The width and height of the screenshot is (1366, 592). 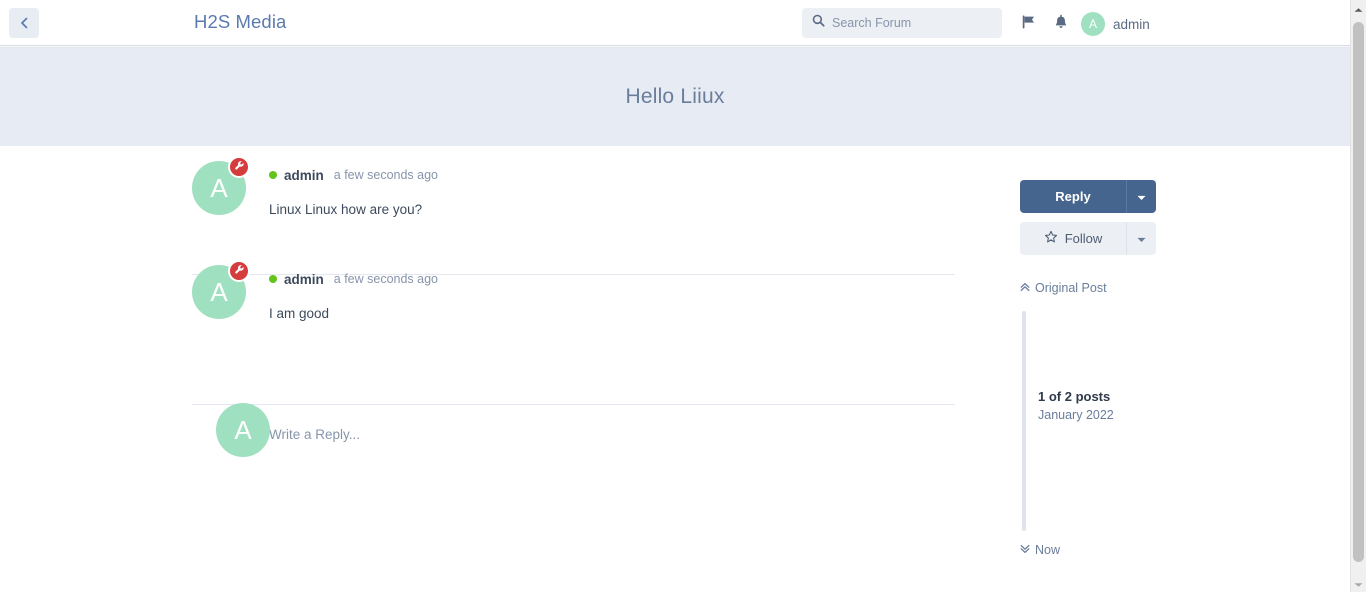 I want to click on post-body: admin a few seconds ago I am good, so click(x=612, y=297).